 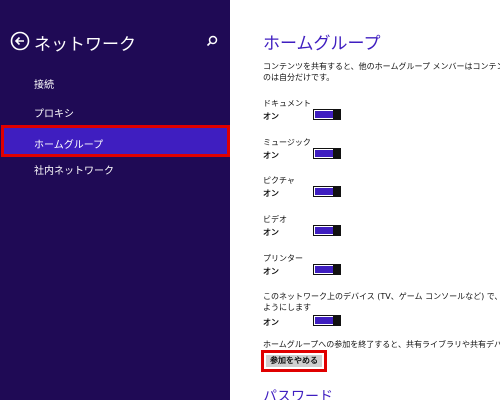 I want to click on devices-toggle, so click(x=327, y=320).